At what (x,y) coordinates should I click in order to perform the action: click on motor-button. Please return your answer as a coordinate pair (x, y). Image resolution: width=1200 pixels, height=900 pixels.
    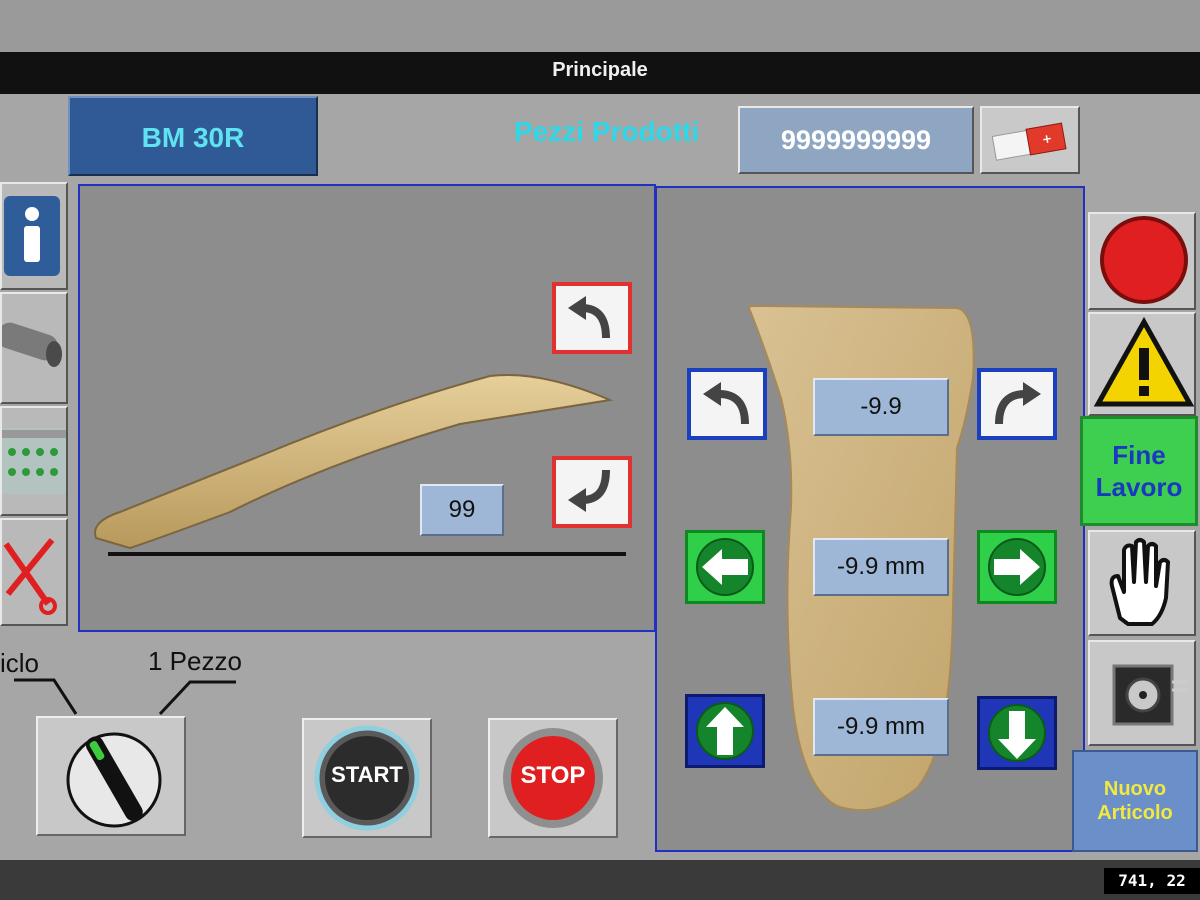
    Looking at the image, I should click on (1142, 693).